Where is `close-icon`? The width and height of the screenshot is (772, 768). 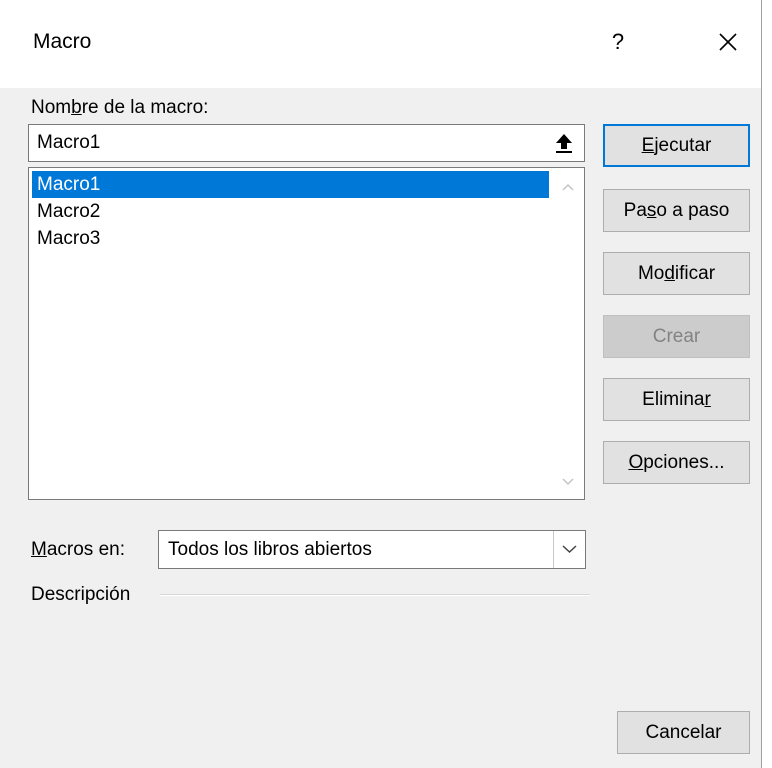 close-icon is located at coordinates (728, 42).